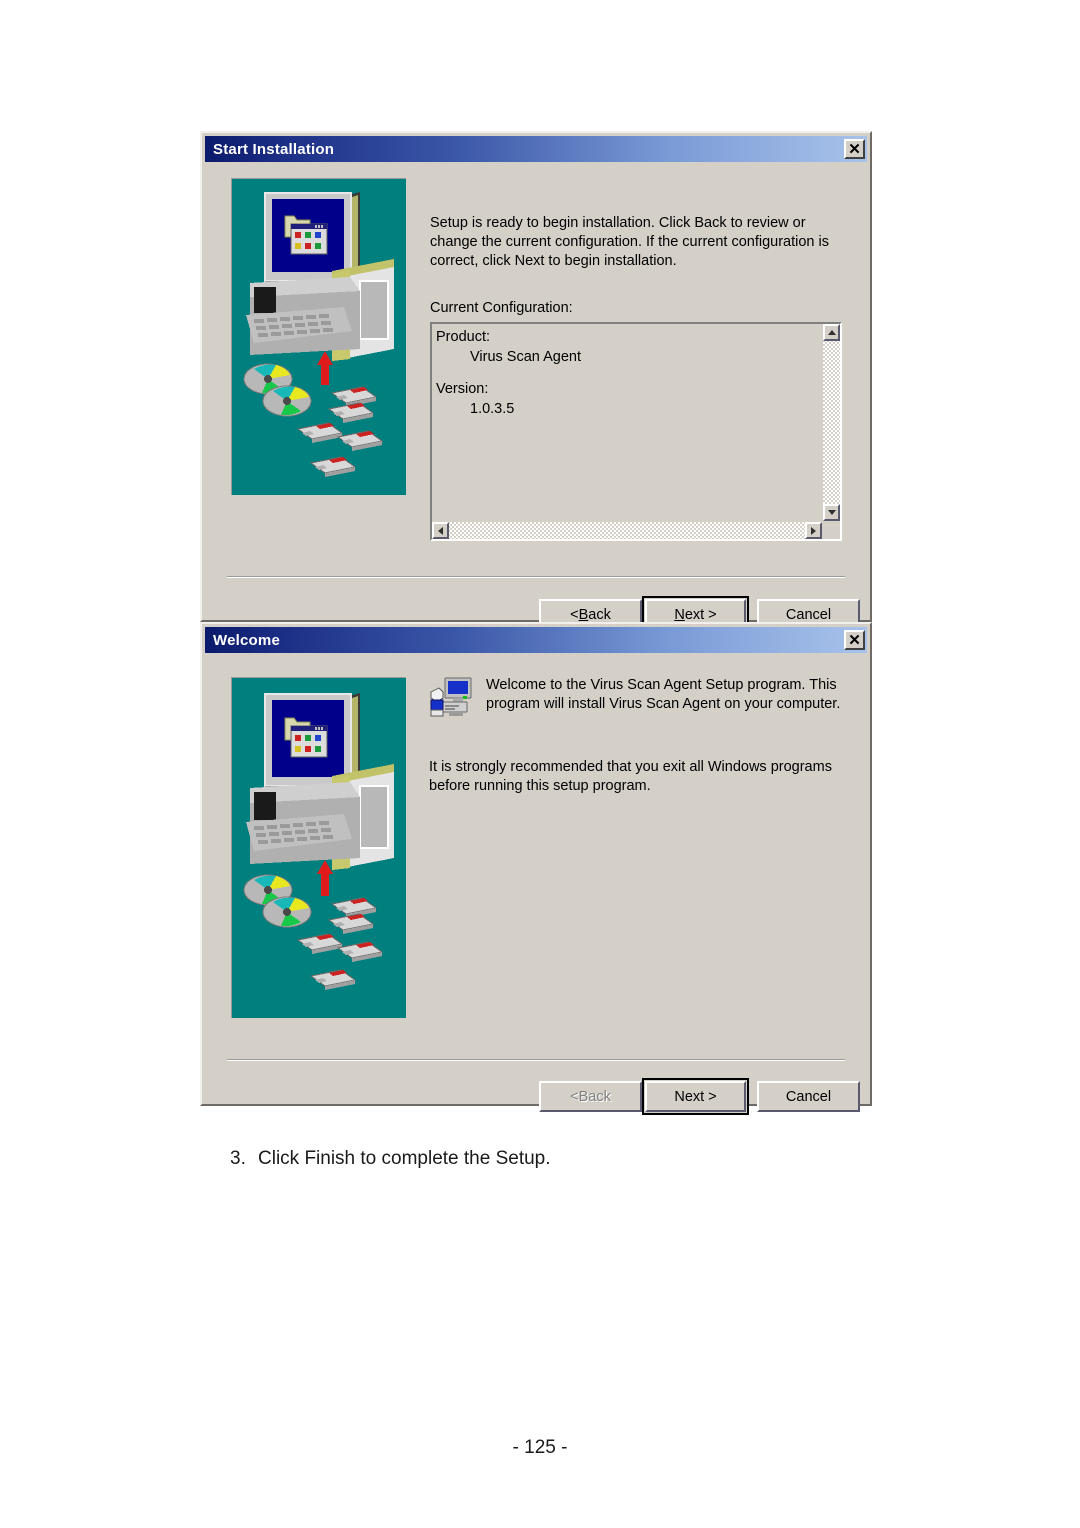  I want to click on next-button: Next >, so click(695, 1096).